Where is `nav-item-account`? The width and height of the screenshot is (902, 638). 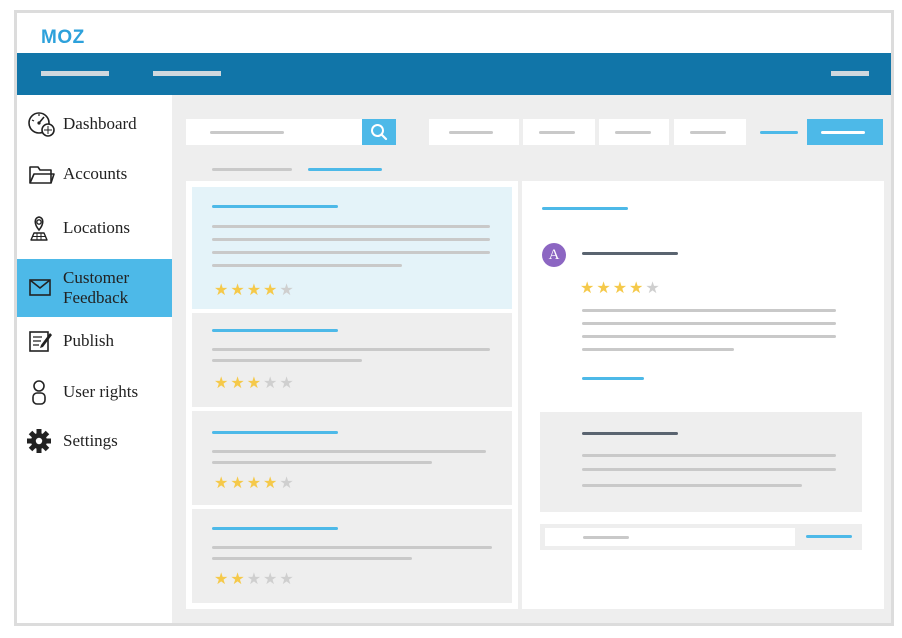 nav-item-account is located at coordinates (850, 73).